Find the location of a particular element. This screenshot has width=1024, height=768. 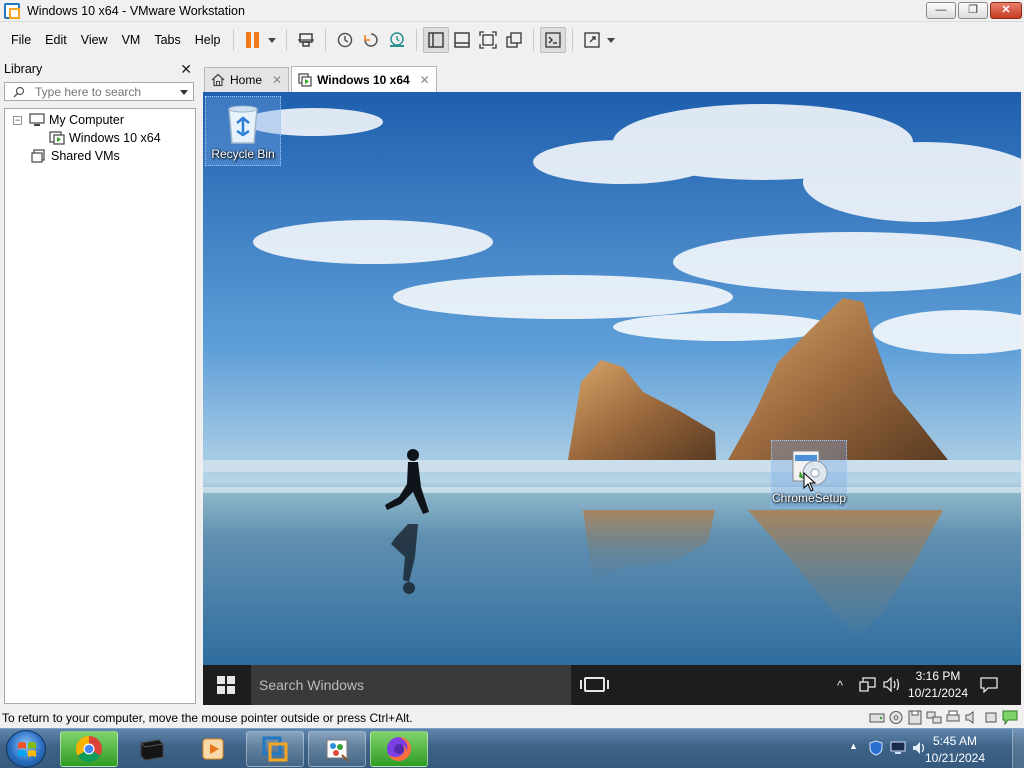

guest-search-box: Search Windows is located at coordinates (411, 685).